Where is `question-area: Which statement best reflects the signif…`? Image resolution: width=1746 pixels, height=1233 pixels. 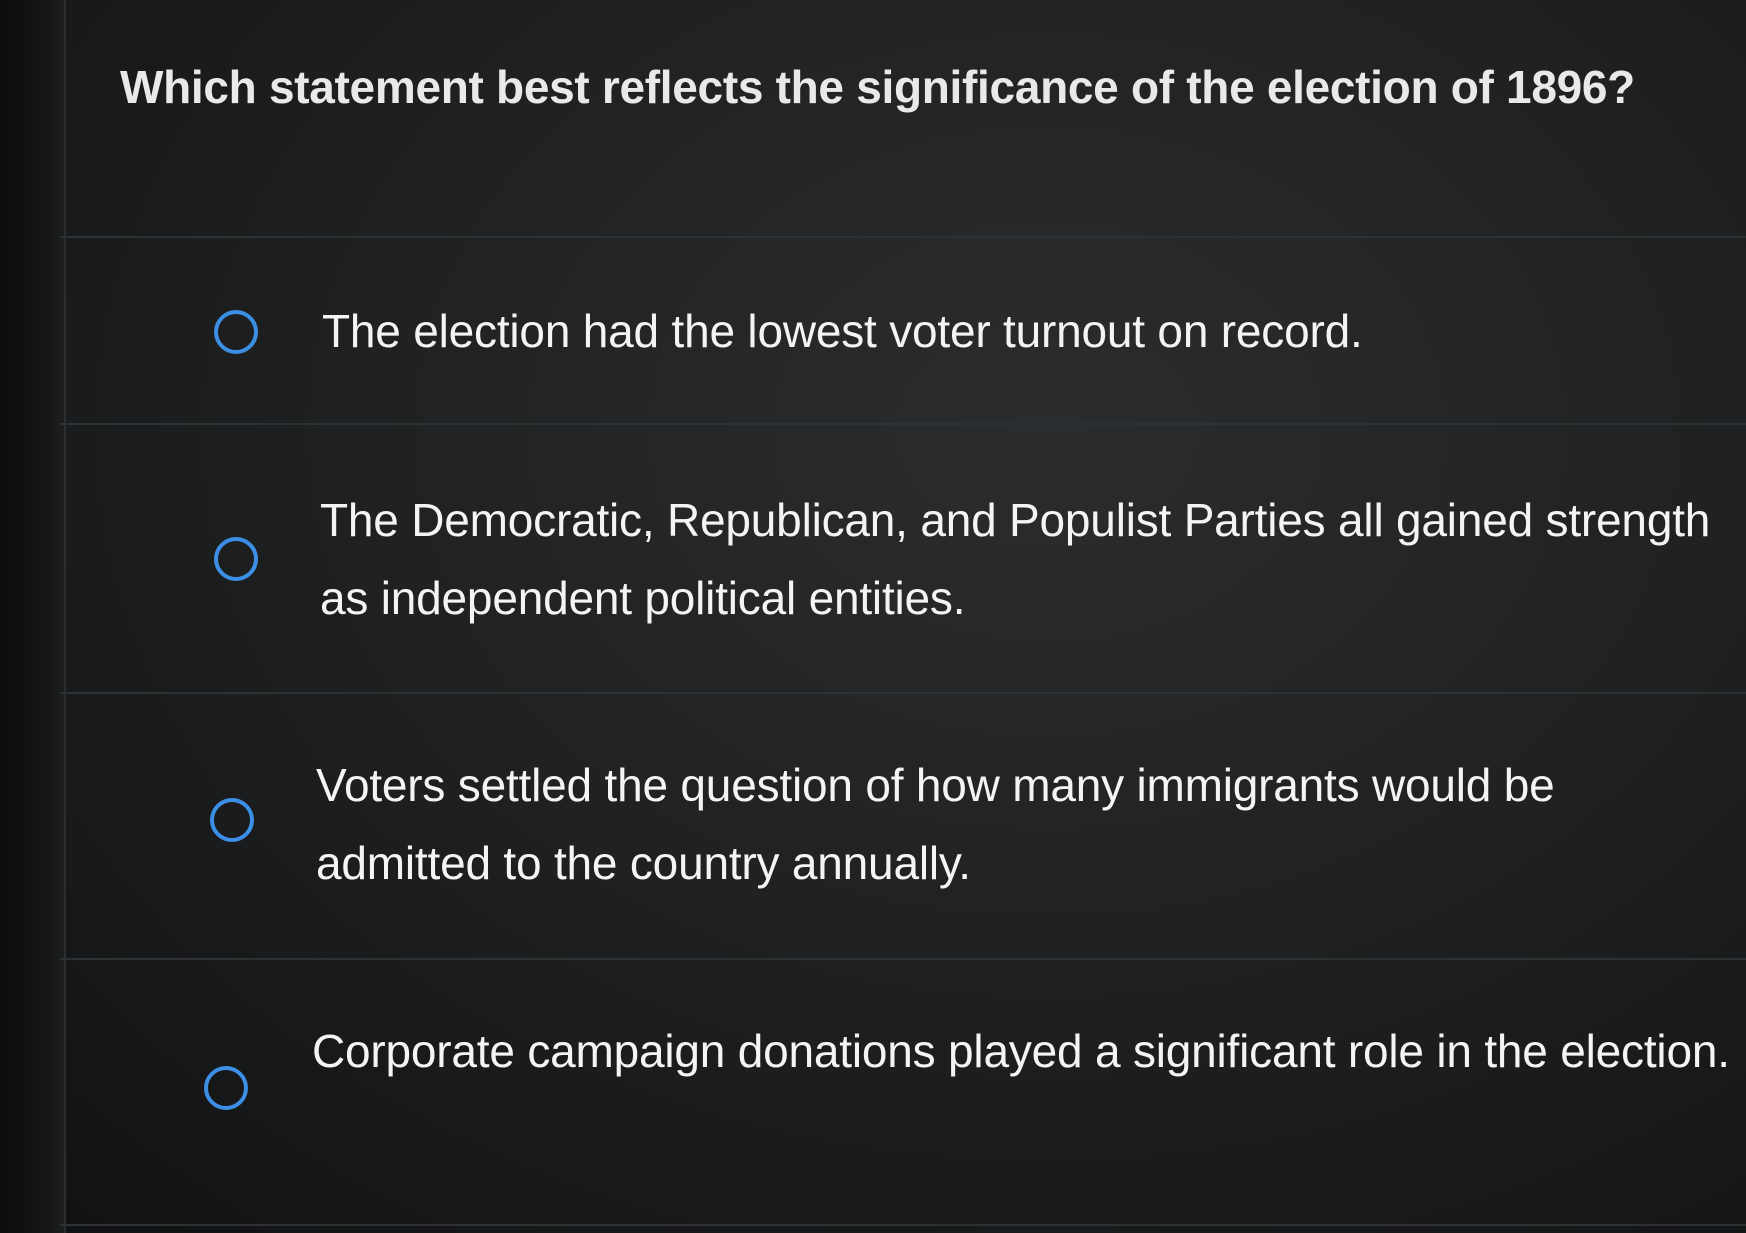 question-area: Which statement best reflects the signif… is located at coordinates (900, 87).